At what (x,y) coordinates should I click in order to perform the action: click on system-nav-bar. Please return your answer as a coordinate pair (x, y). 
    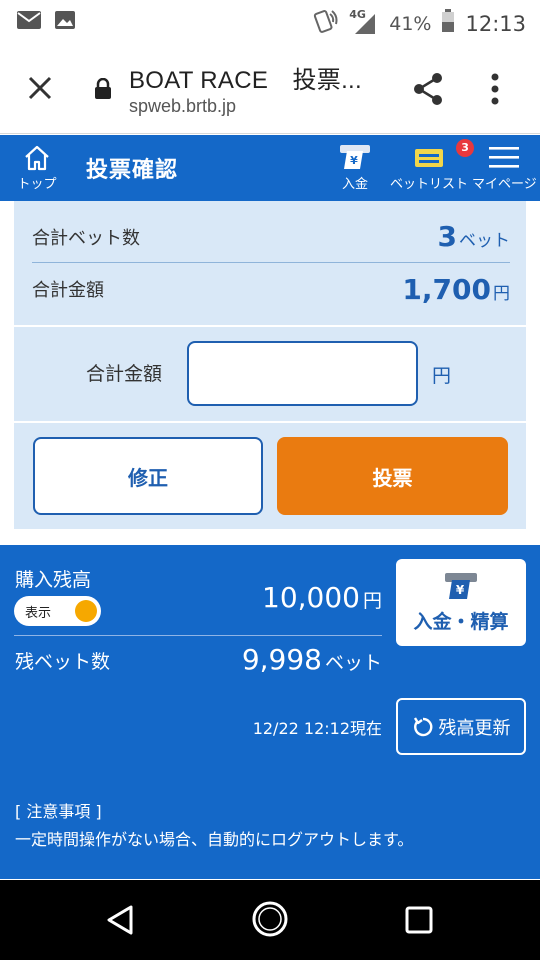
    Looking at the image, I should click on (270, 920).